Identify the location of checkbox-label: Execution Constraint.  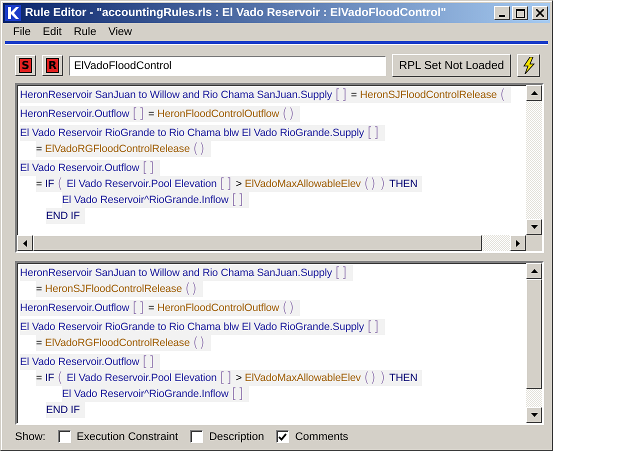
(127, 436).